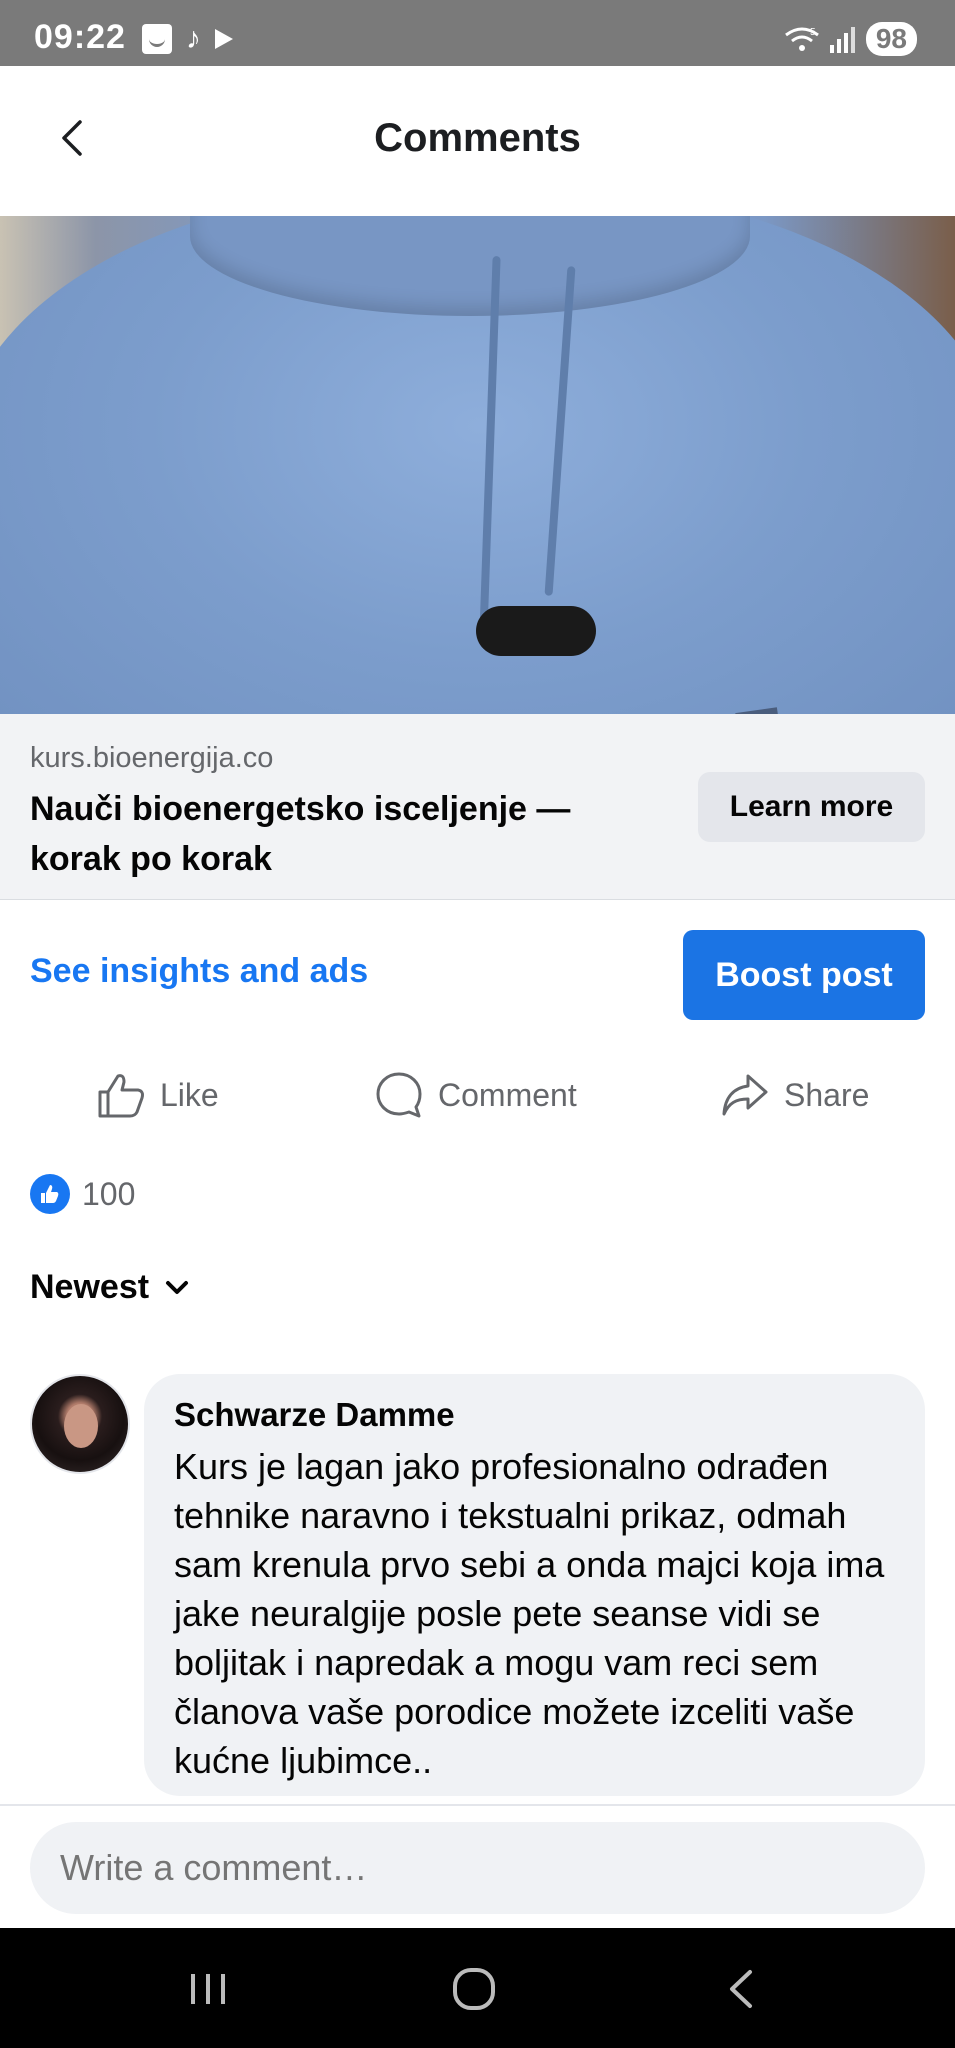  What do you see at coordinates (208, 1989) in the screenshot?
I see `recent-apps-icon` at bounding box center [208, 1989].